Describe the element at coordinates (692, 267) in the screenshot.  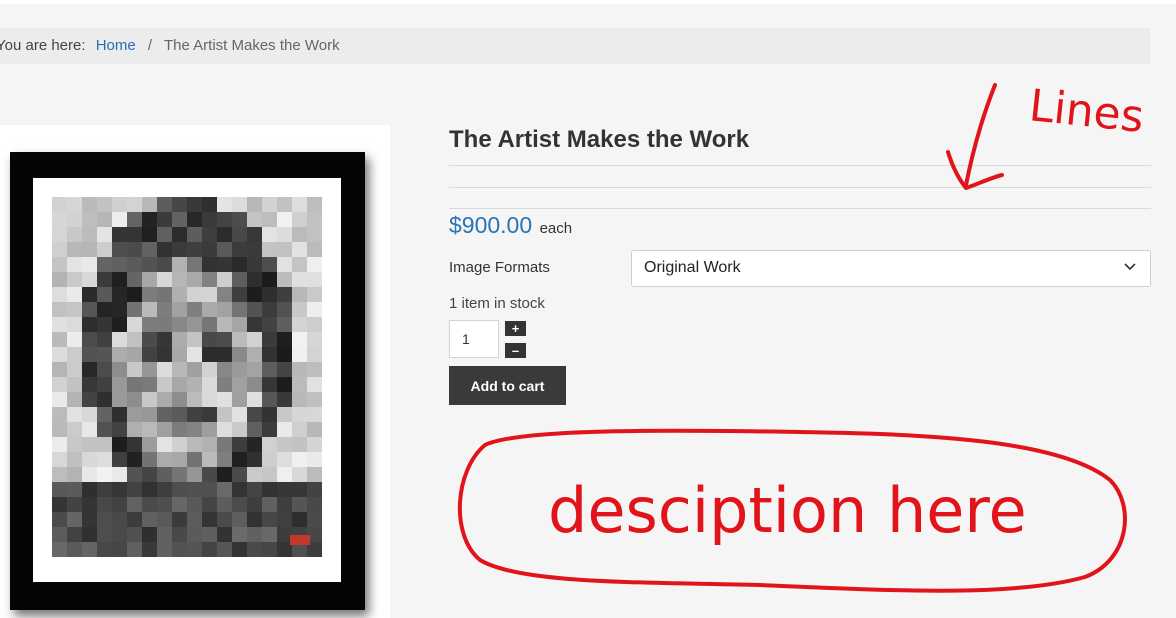
I see `selected-format: Original Work` at that location.